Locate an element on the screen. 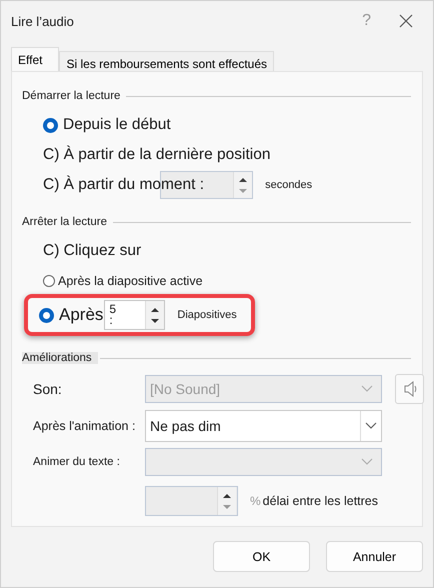 Image resolution: width=434 pixels, height=588 pixels. tab: Si les remboursements sont effectués is located at coordinates (166, 62).